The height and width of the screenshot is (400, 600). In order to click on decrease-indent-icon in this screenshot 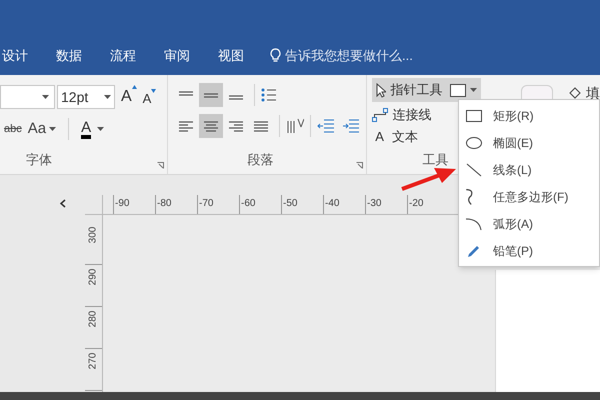, I will do `click(325, 126)`.